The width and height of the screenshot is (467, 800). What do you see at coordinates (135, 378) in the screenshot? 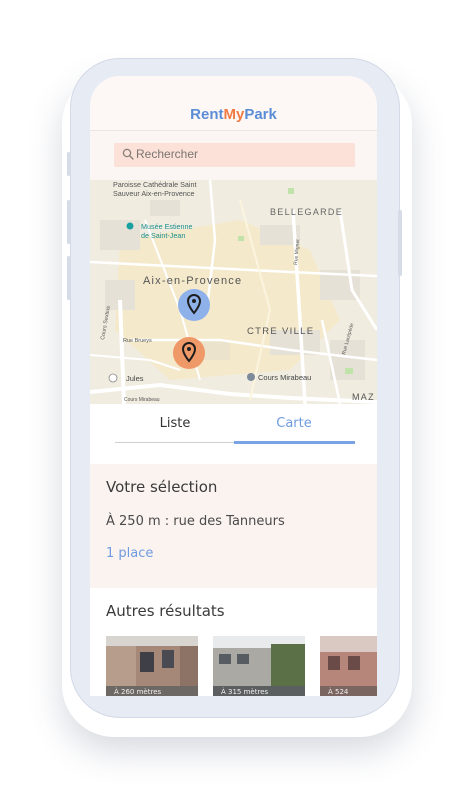
I see `map-label-jules: Jules` at bounding box center [135, 378].